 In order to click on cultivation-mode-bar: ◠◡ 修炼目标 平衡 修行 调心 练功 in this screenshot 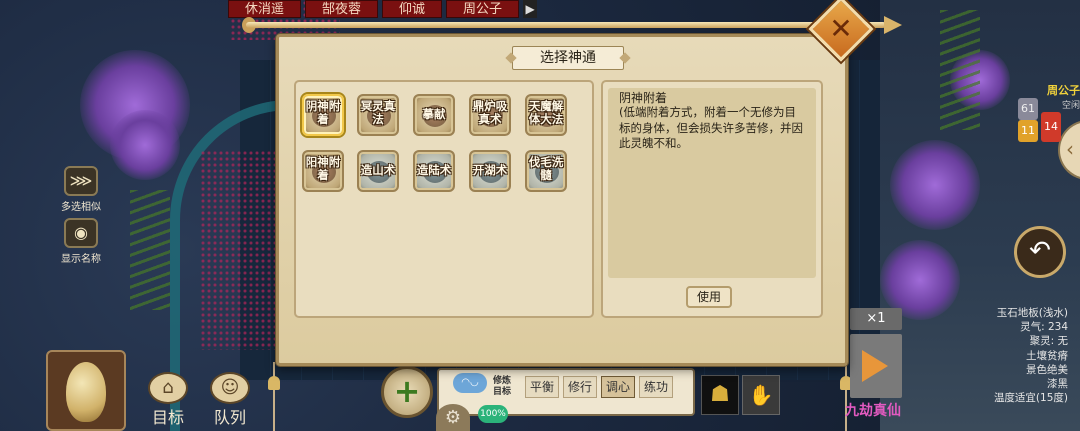, I will do `click(566, 392)`.